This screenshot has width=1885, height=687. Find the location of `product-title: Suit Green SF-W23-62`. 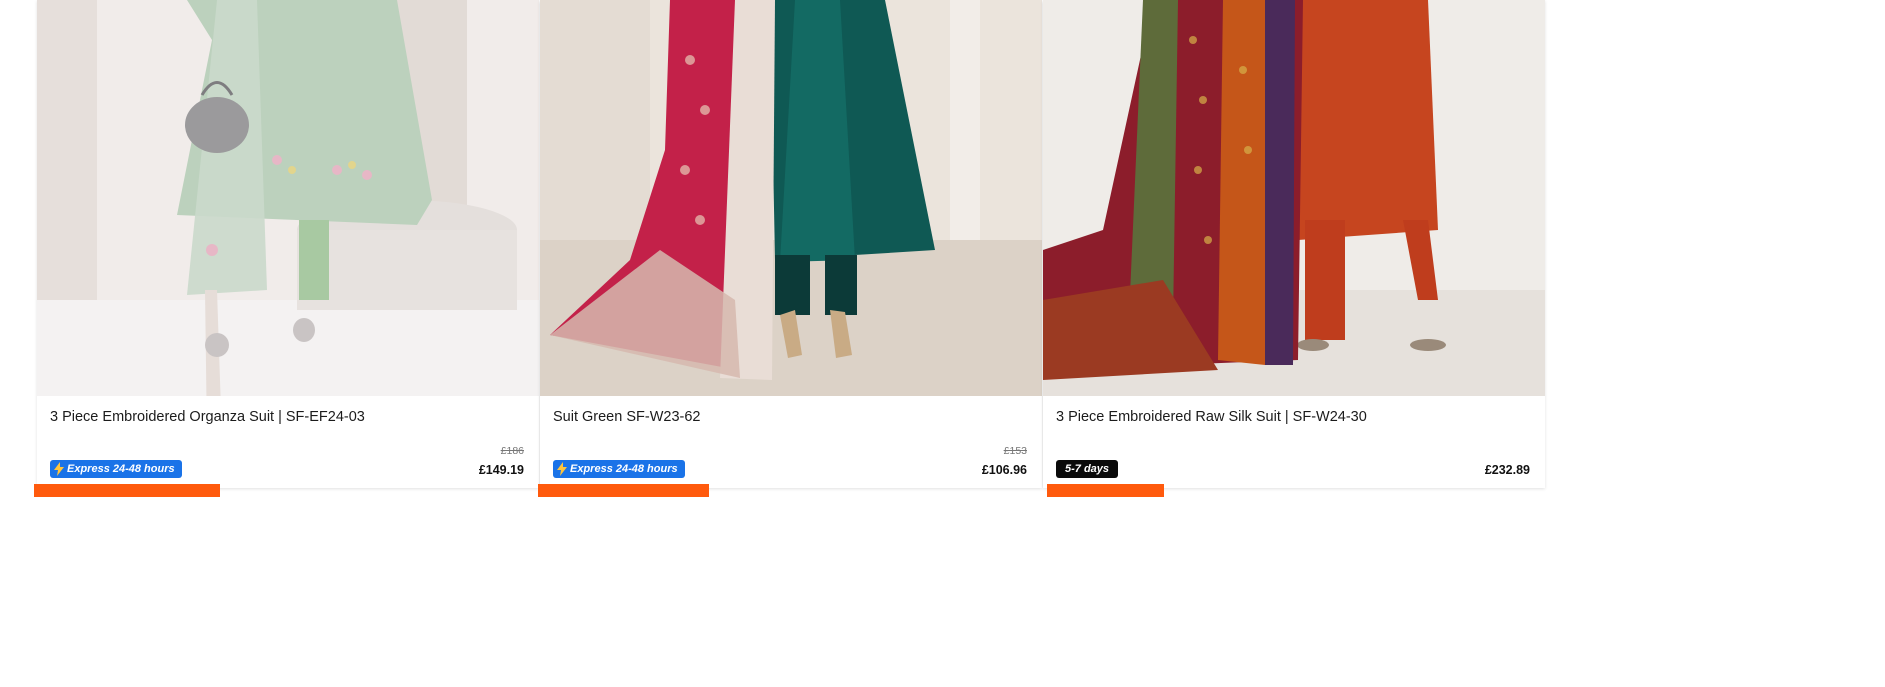

product-title: Suit Green SF-W23-62 is located at coordinates (626, 417).